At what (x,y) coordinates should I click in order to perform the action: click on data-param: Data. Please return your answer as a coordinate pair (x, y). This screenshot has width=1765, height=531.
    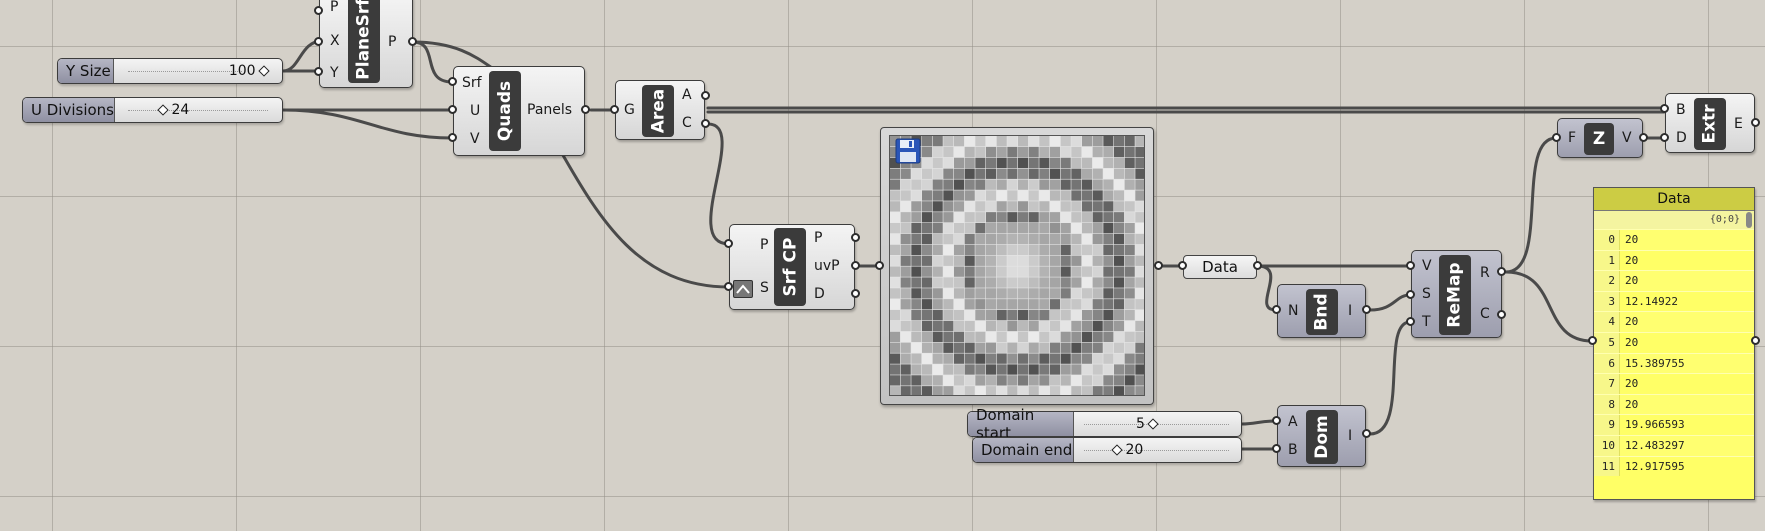
    Looking at the image, I should click on (1220, 267).